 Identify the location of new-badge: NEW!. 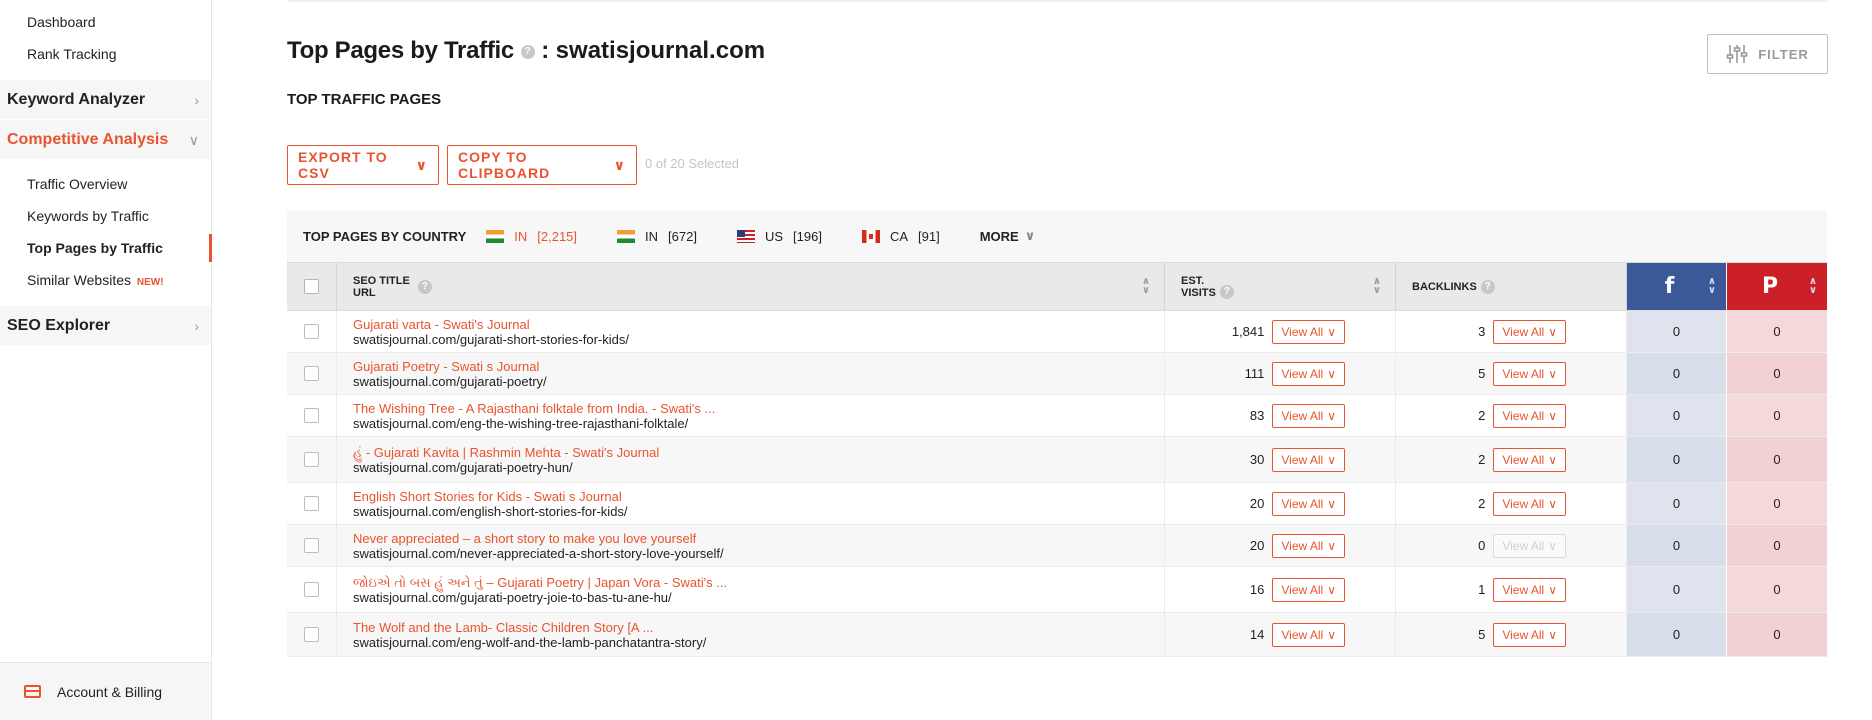
(150, 282).